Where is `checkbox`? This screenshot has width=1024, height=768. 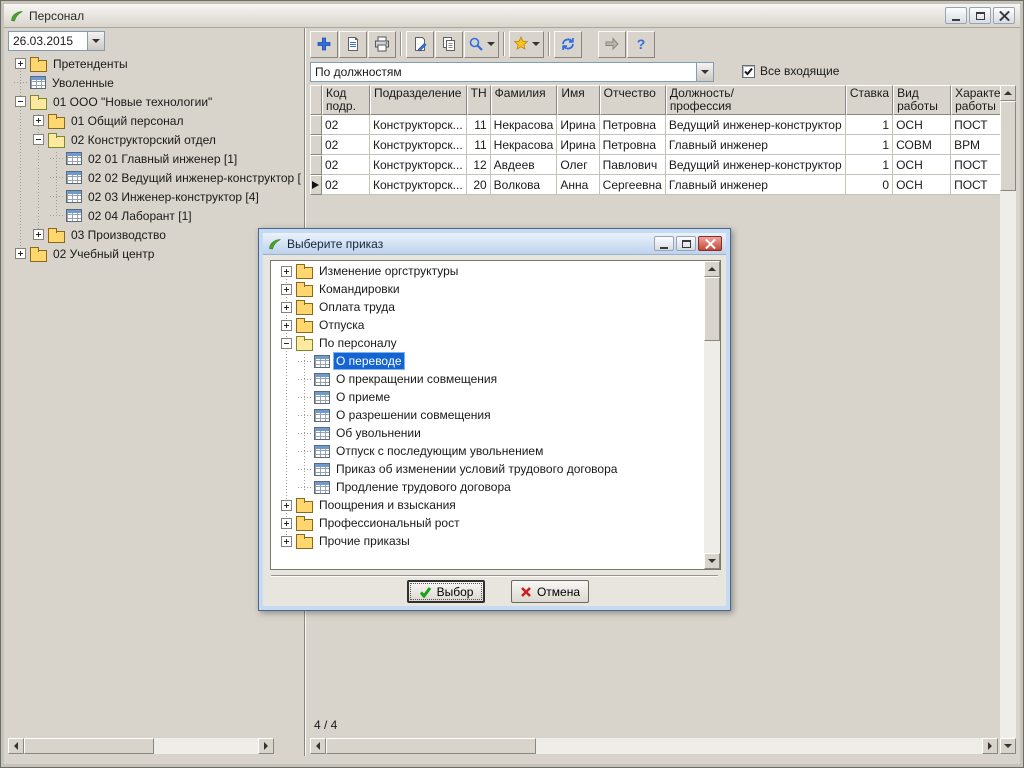 checkbox is located at coordinates (748, 71).